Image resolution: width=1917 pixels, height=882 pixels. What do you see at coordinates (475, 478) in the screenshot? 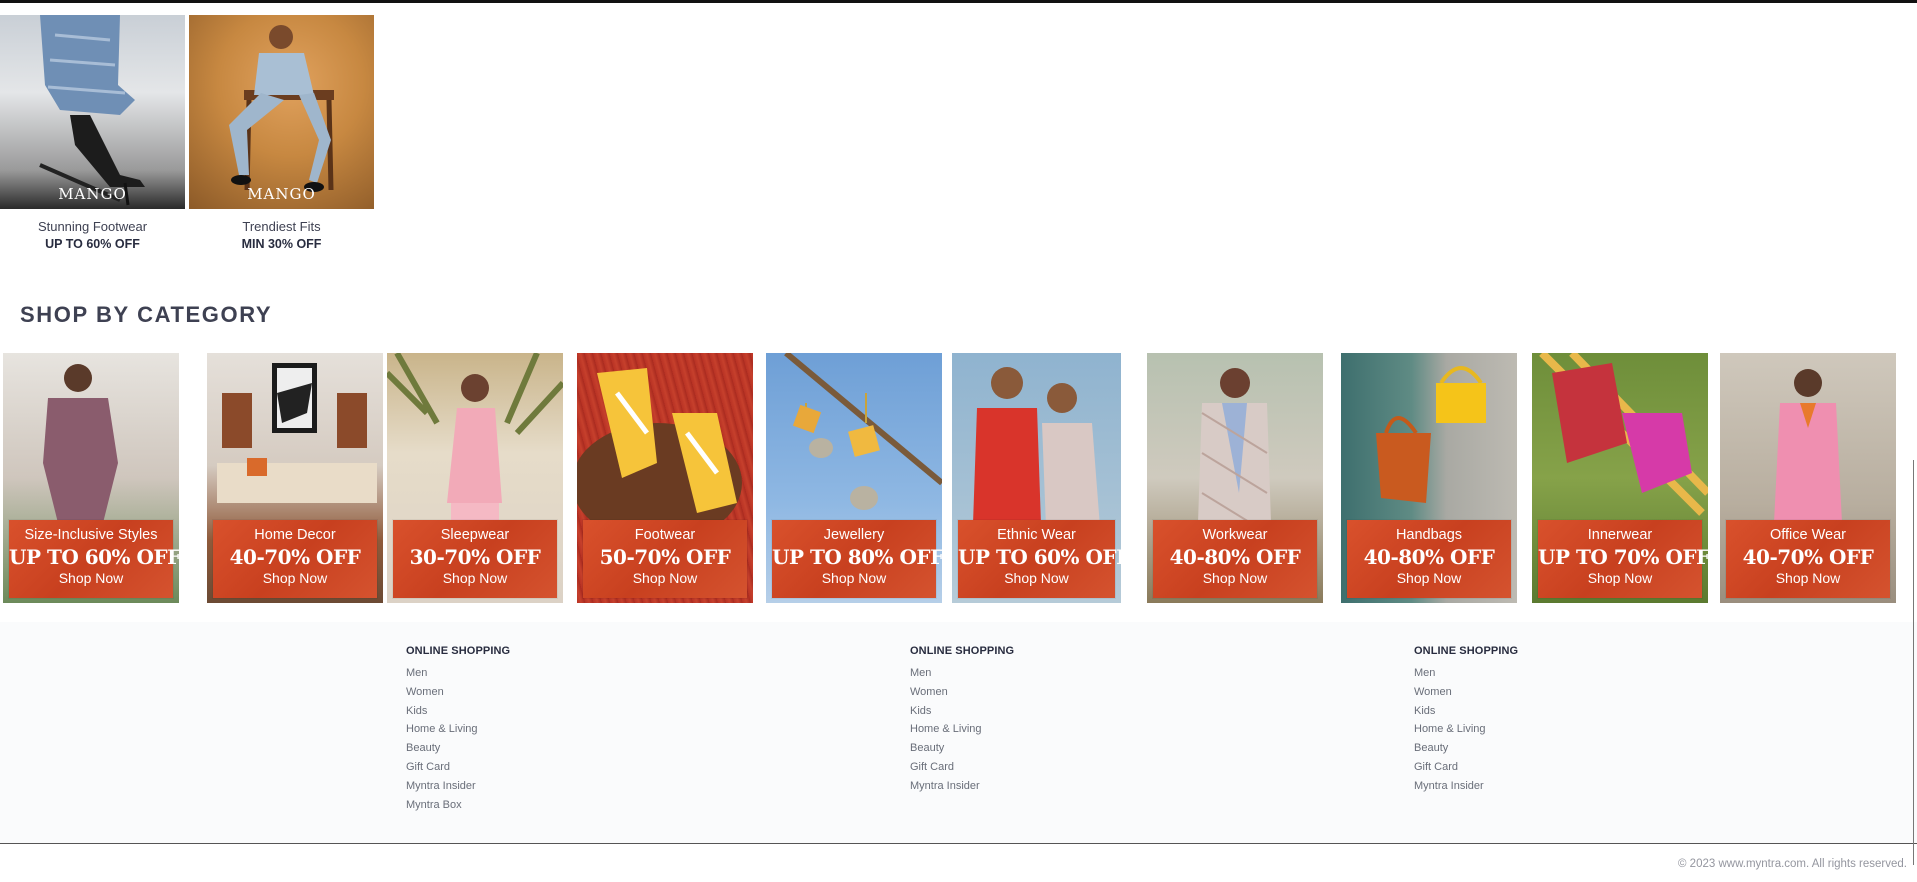
I see `category-card-sleepwear: Sleepwear 30-70% OFF Shop Now` at bounding box center [475, 478].